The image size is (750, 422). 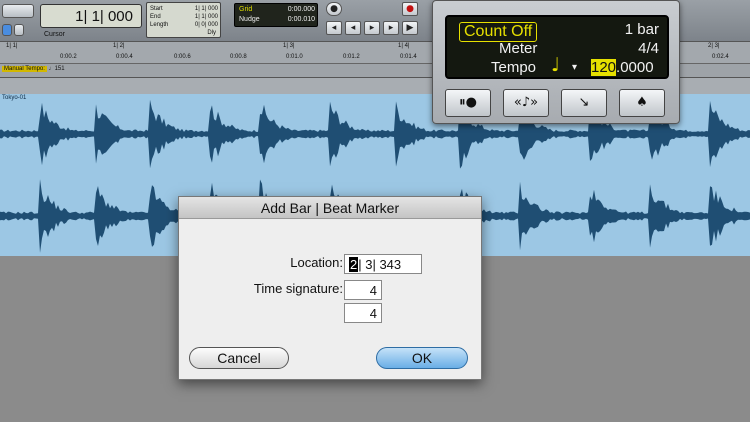 What do you see at coordinates (12, 46) in the screenshot?
I see `bar-marker: 1| 1|` at bounding box center [12, 46].